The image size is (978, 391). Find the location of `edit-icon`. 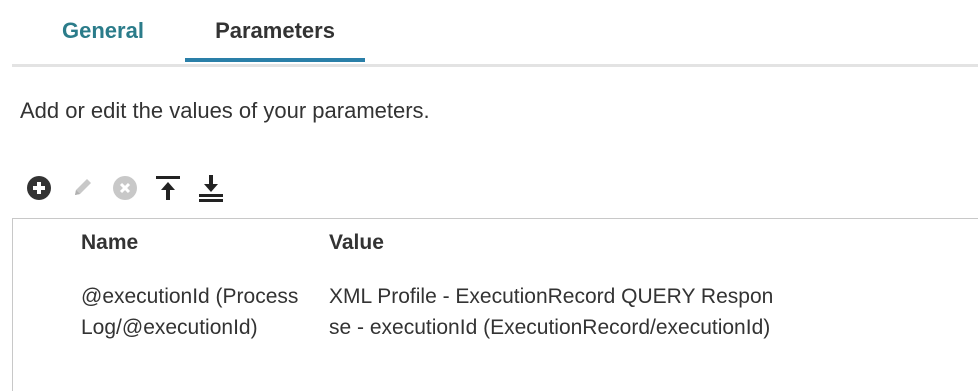

edit-icon is located at coordinates (83, 187).